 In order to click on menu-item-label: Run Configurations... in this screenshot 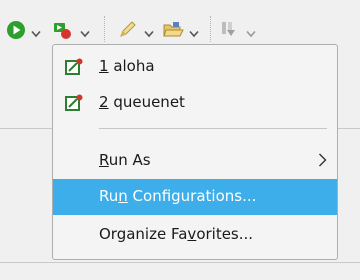, I will do `click(178, 196)`.